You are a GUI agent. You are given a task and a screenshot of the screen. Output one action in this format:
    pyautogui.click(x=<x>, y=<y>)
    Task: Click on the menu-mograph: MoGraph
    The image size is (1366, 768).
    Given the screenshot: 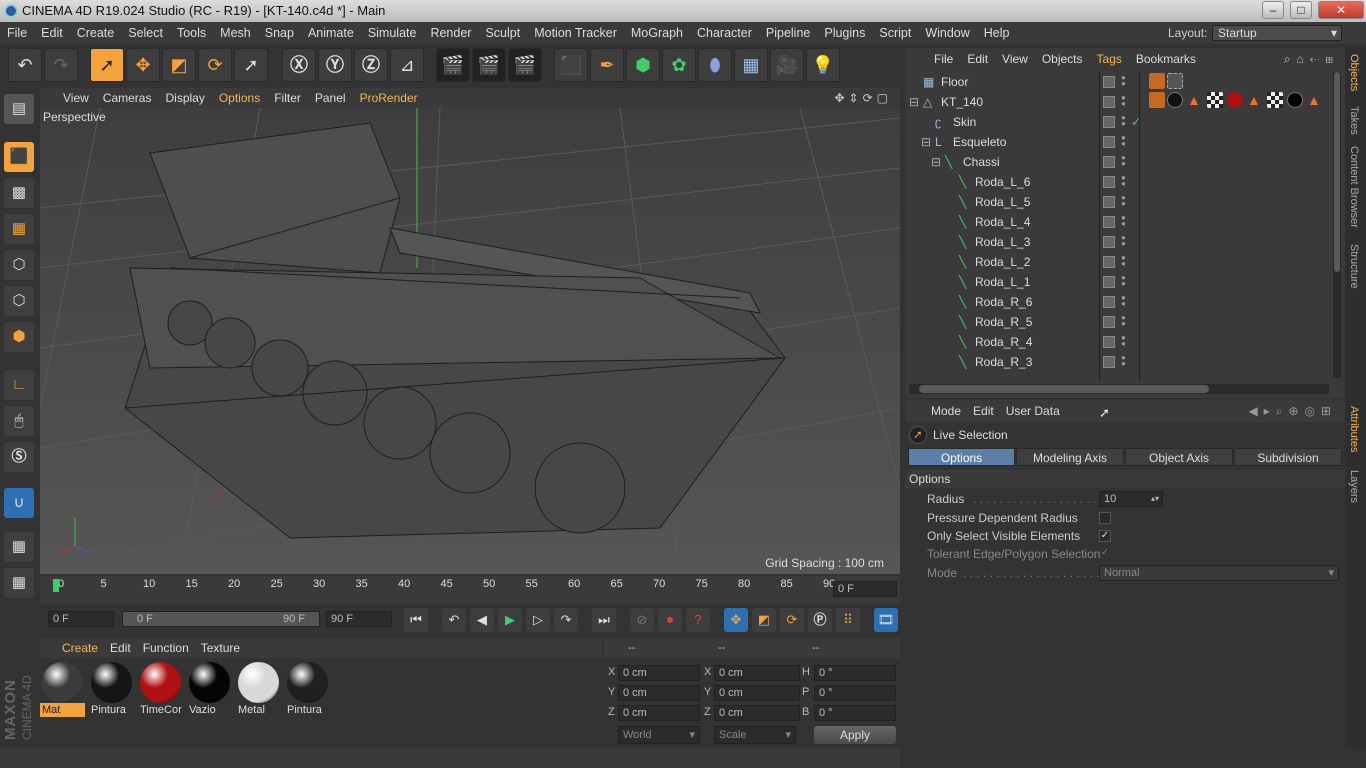 What is the action you would take?
    pyautogui.click(x=657, y=33)
    